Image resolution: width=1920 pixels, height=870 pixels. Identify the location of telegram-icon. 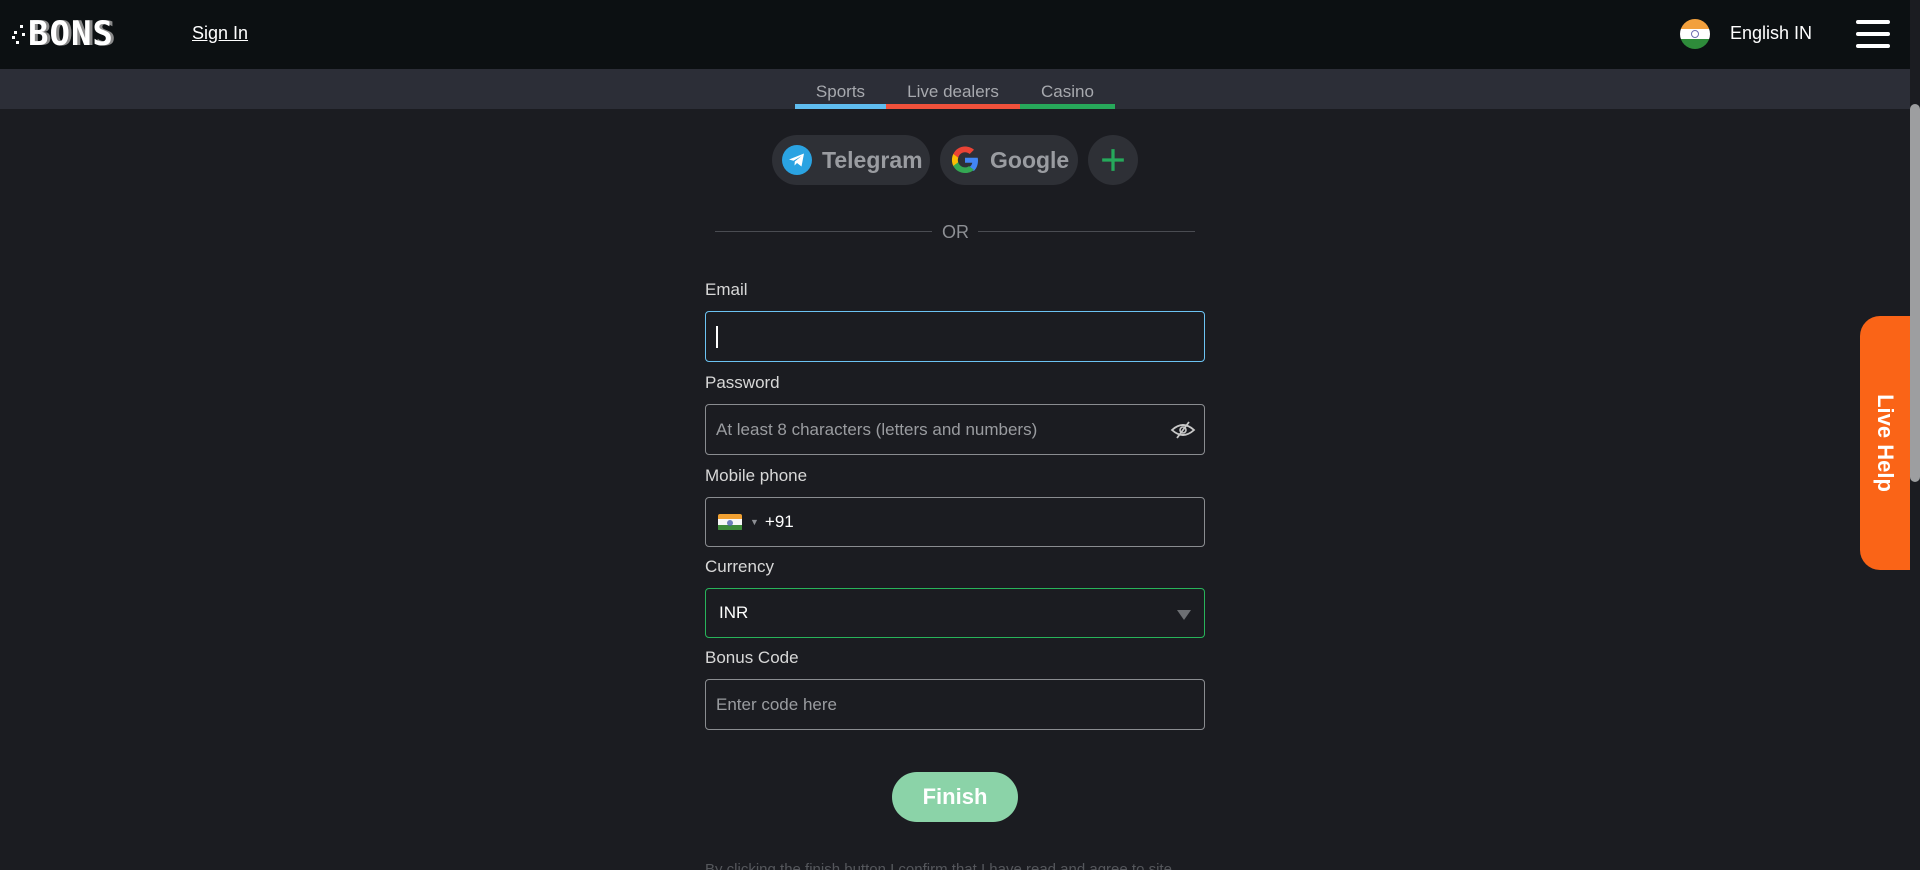
(797, 160).